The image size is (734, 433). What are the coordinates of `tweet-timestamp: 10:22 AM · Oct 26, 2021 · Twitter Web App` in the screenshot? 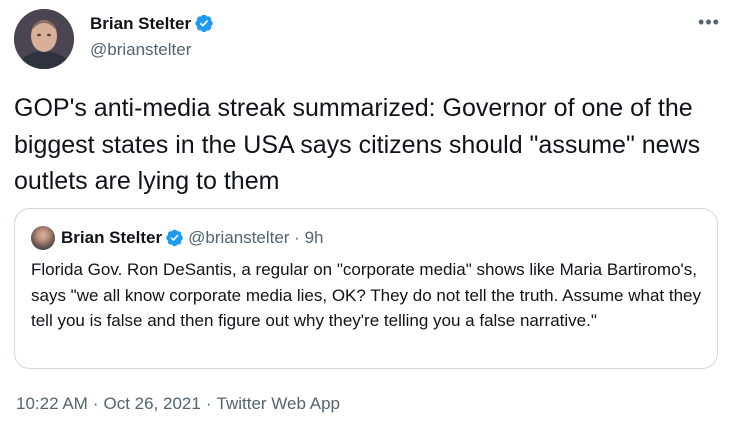 It's located at (178, 404).